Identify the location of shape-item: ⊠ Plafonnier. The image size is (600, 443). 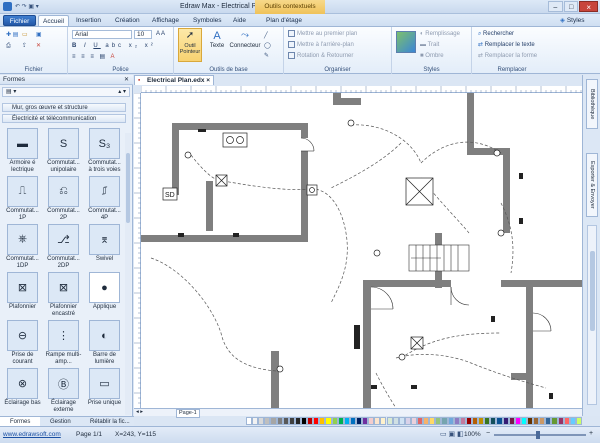
(22, 291).